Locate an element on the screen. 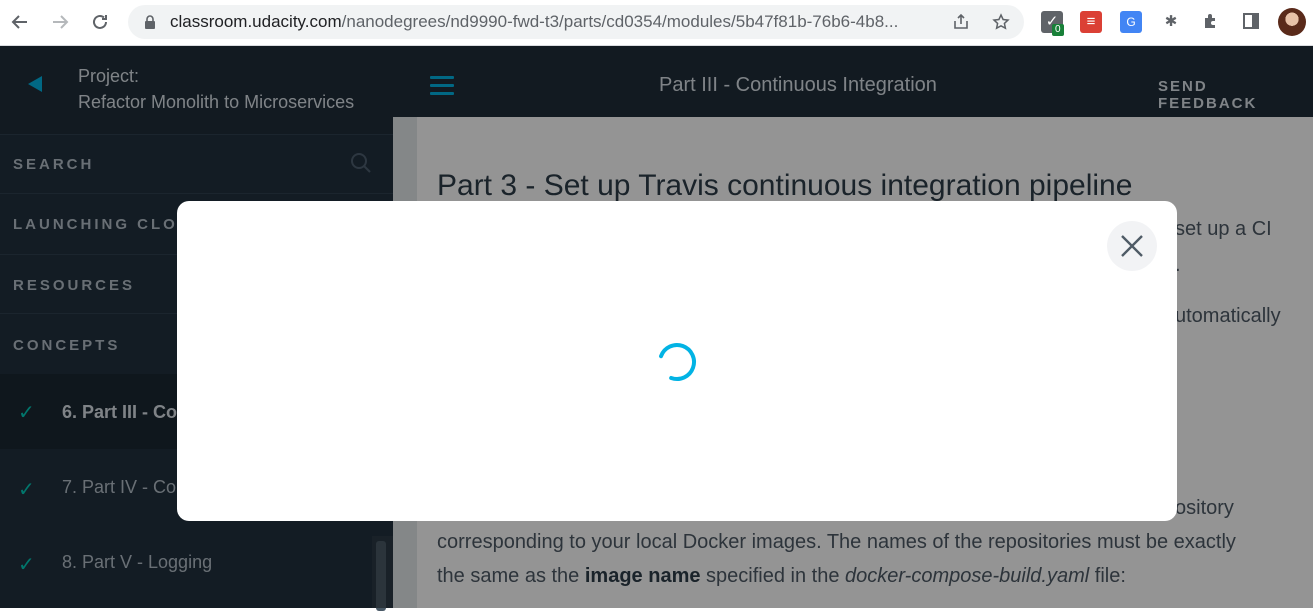  close-icon is located at coordinates (1132, 246).